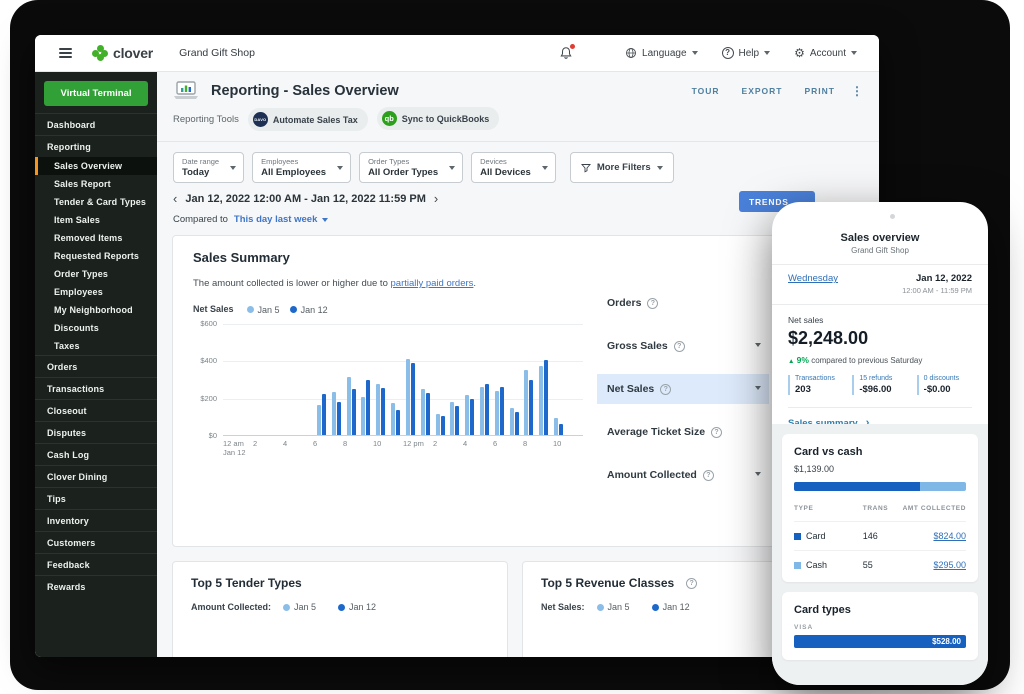  Describe the element at coordinates (96, 238) in the screenshot. I see `sidebar-item-removed-items: Removed Items` at that location.